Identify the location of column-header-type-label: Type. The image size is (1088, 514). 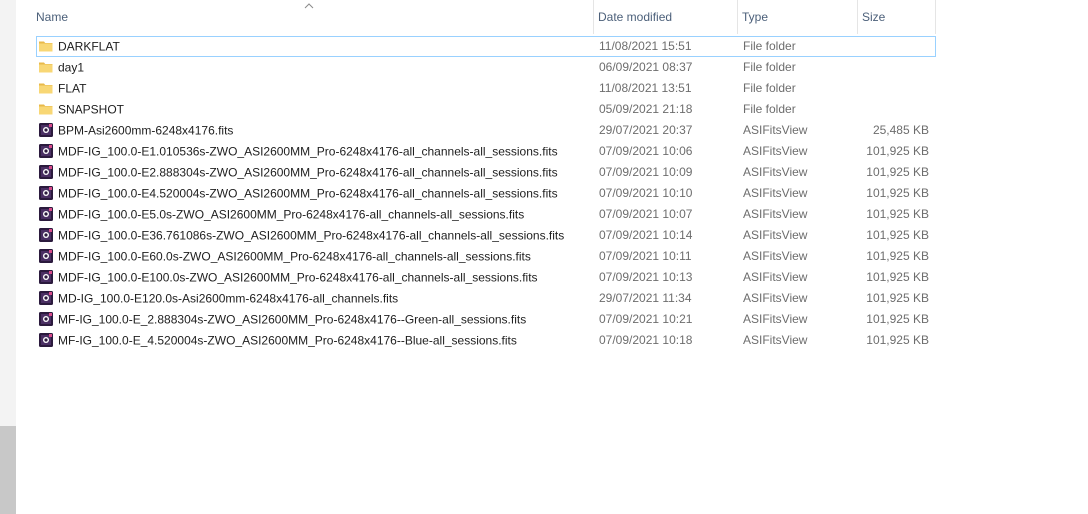
(755, 17).